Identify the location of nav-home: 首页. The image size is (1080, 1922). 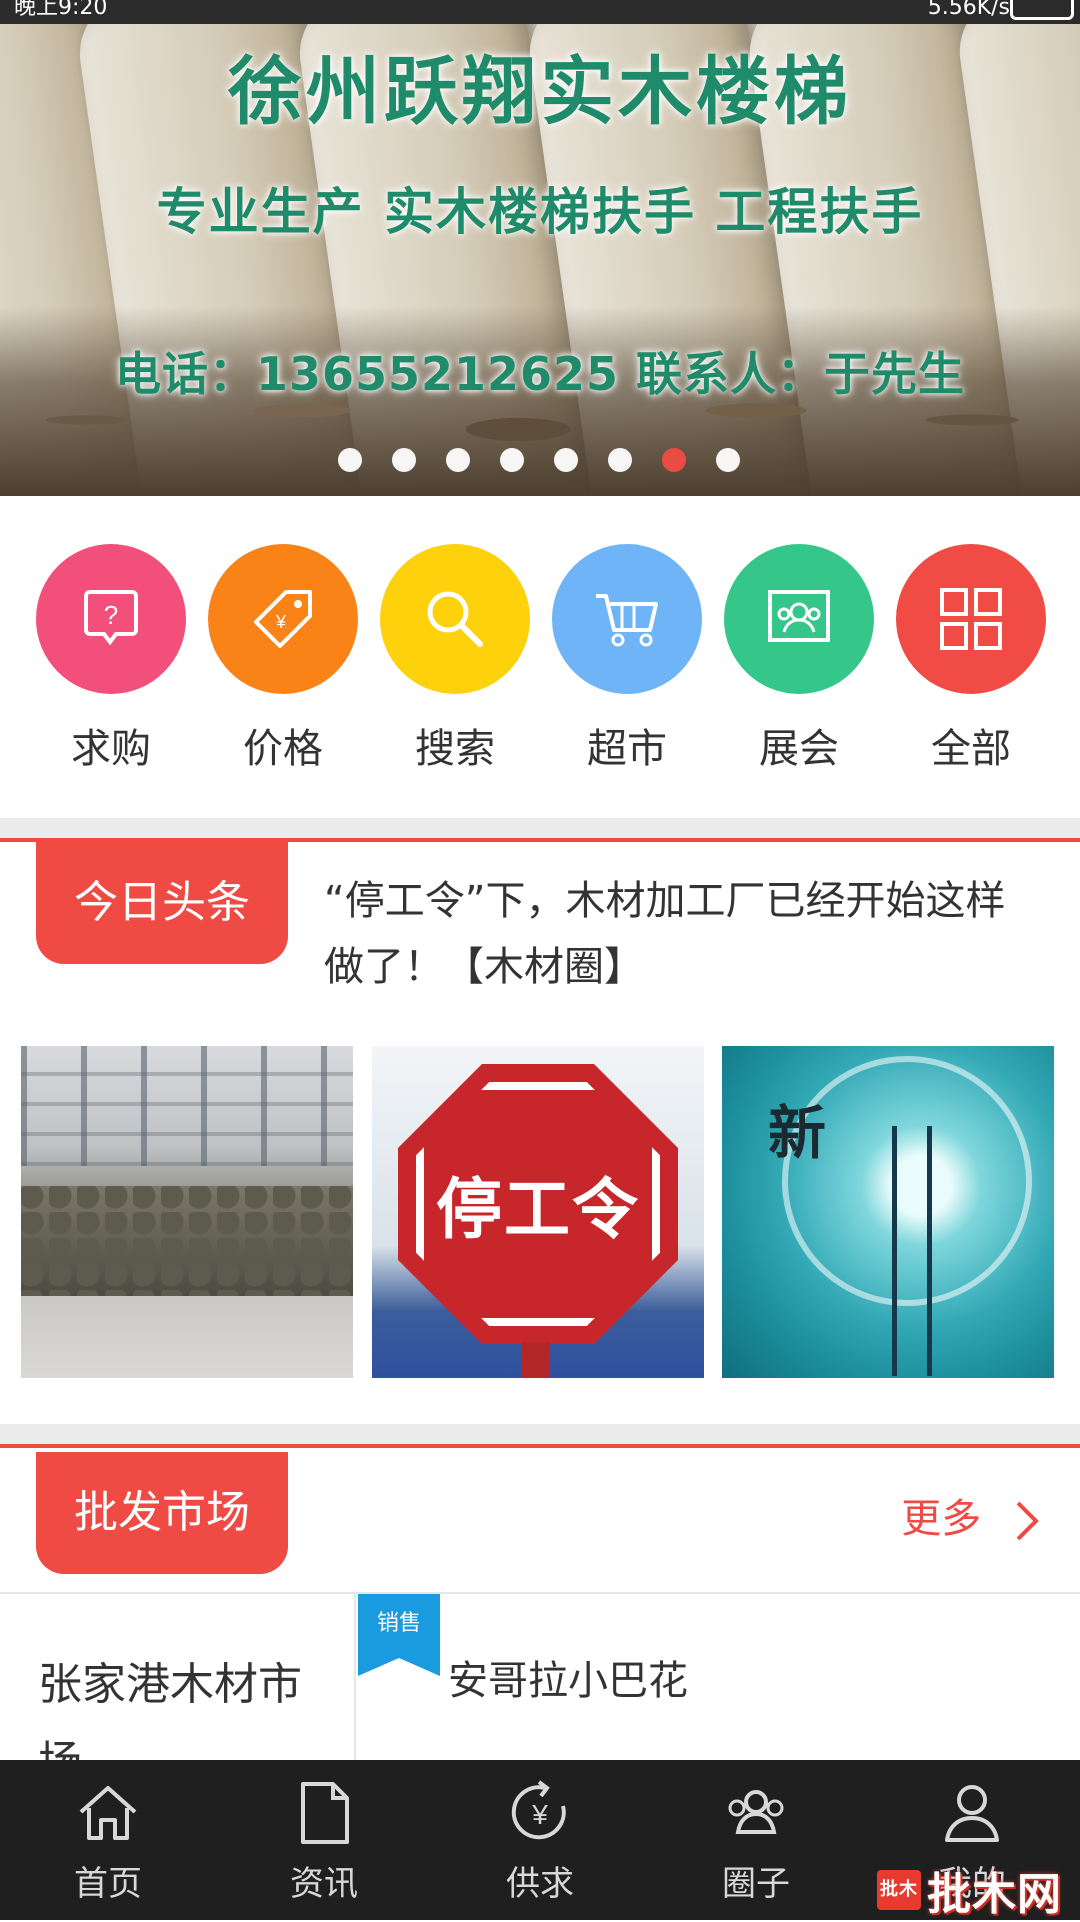
(108, 1841).